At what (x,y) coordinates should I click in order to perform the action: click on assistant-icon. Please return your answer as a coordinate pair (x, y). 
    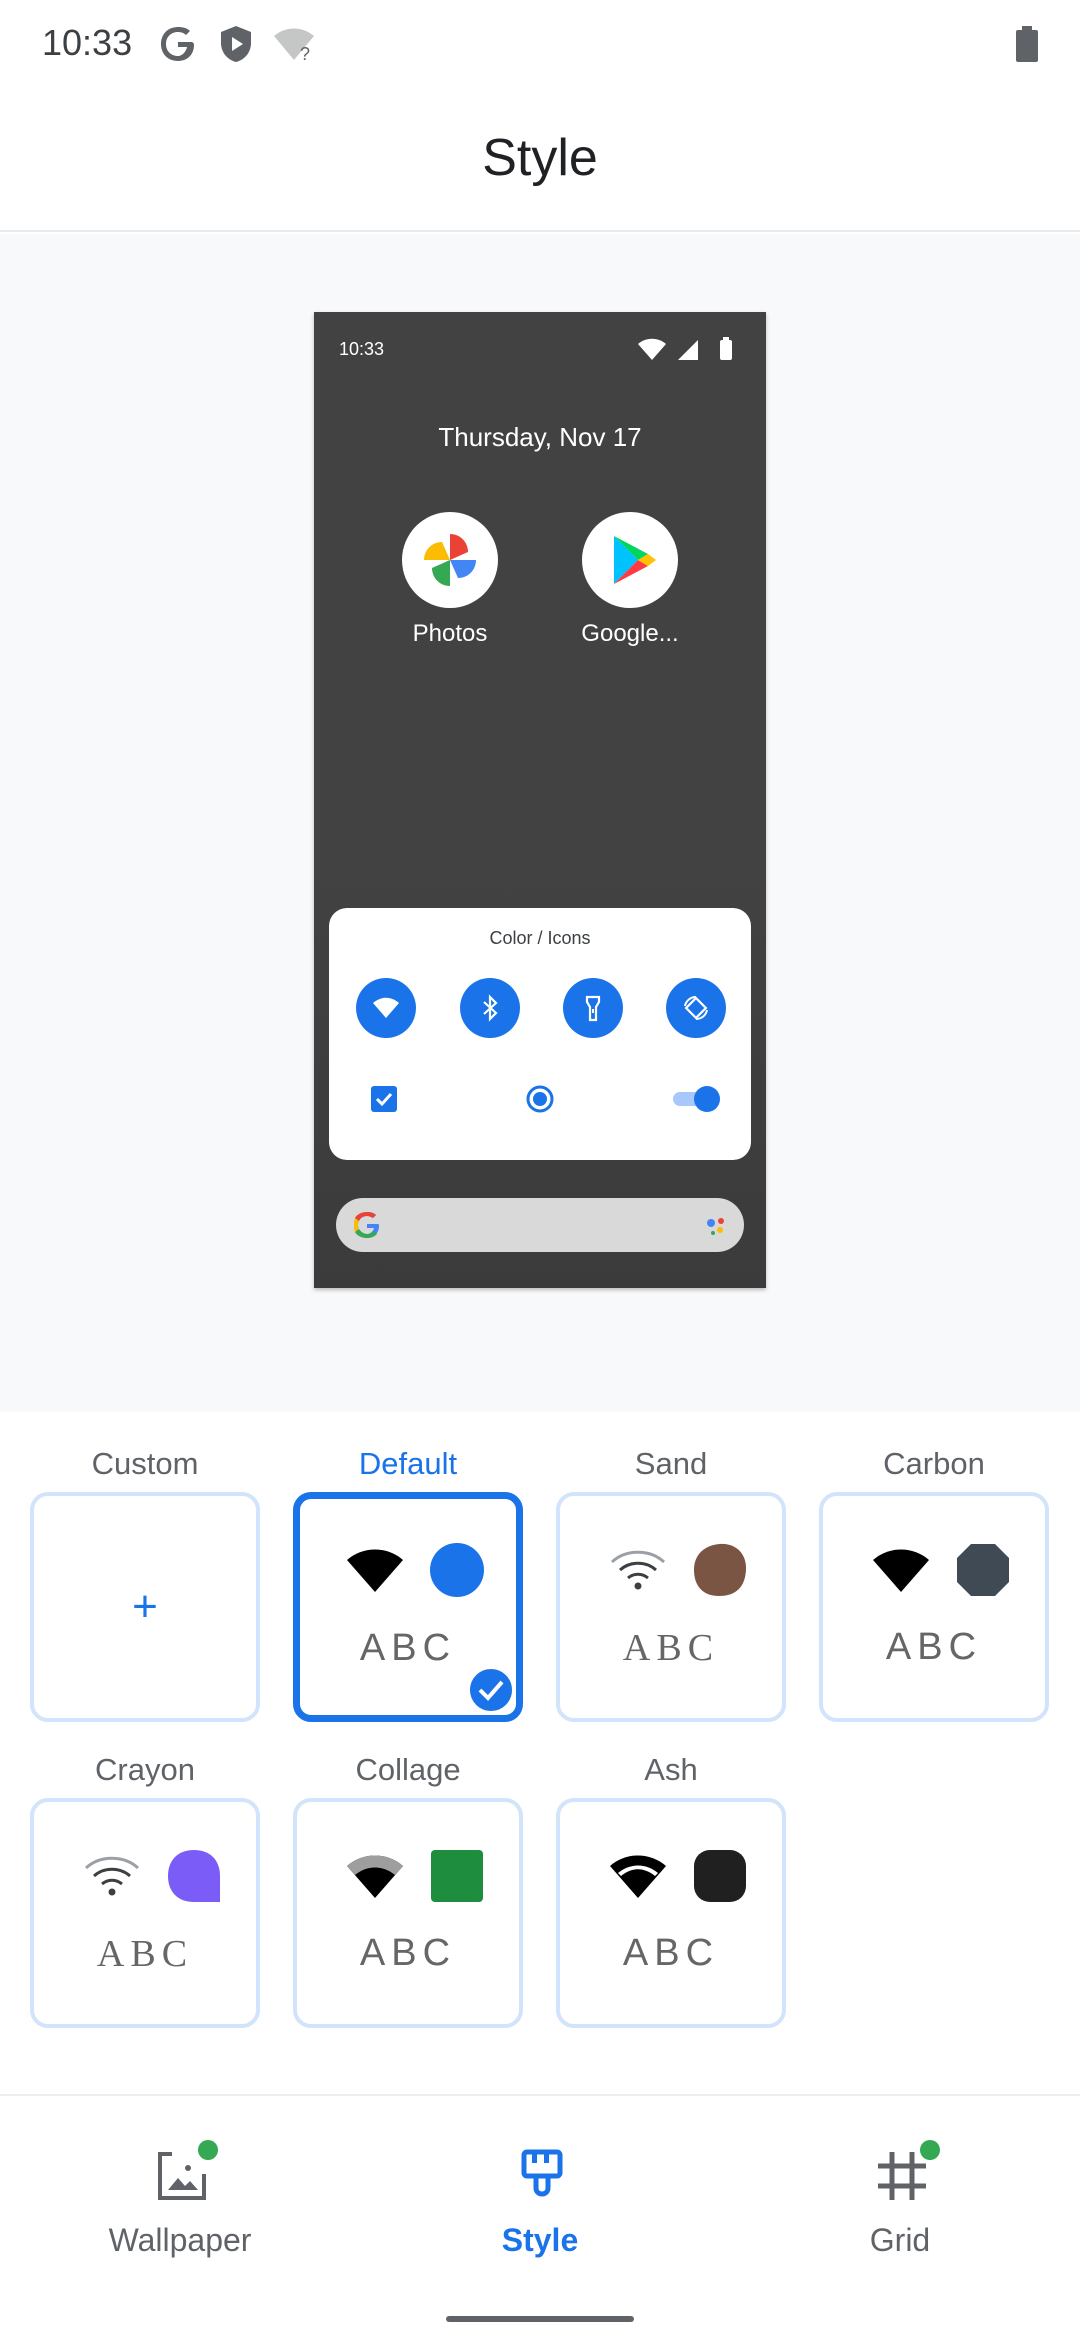
    Looking at the image, I should click on (715, 1226).